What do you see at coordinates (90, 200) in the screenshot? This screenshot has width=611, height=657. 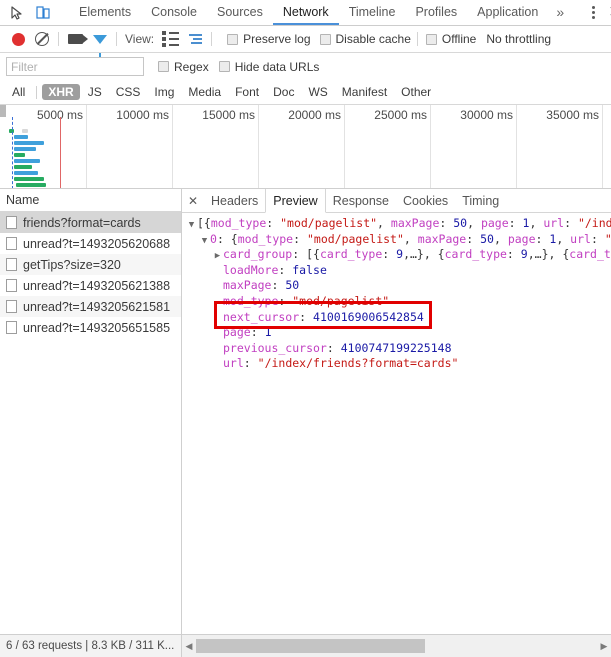 I see `request-list-header: Name` at bounding box center [90, 200].